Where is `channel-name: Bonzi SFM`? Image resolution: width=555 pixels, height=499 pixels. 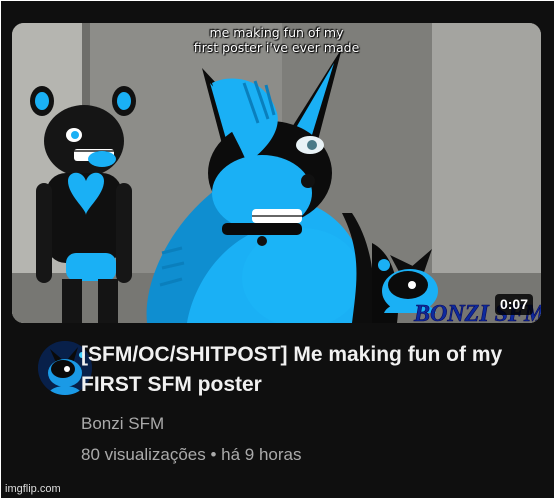 channel-name: Bonzi SFM is located at coordinates (122, 424).